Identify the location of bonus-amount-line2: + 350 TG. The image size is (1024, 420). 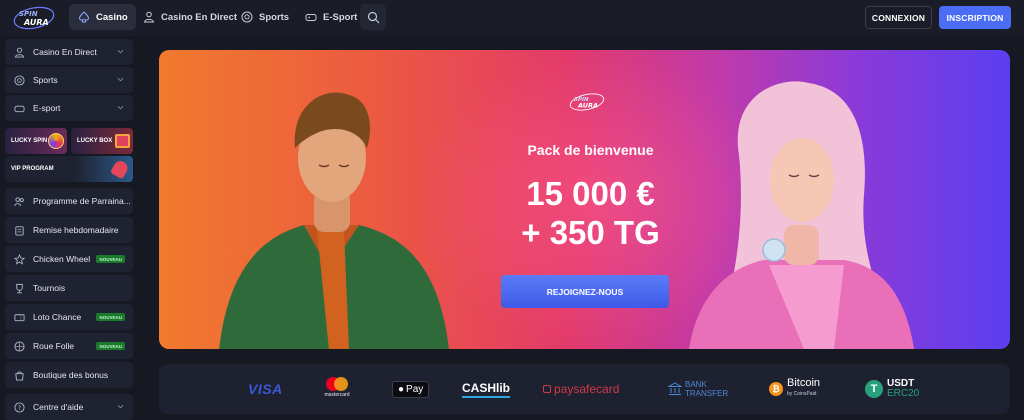
(590, 232).